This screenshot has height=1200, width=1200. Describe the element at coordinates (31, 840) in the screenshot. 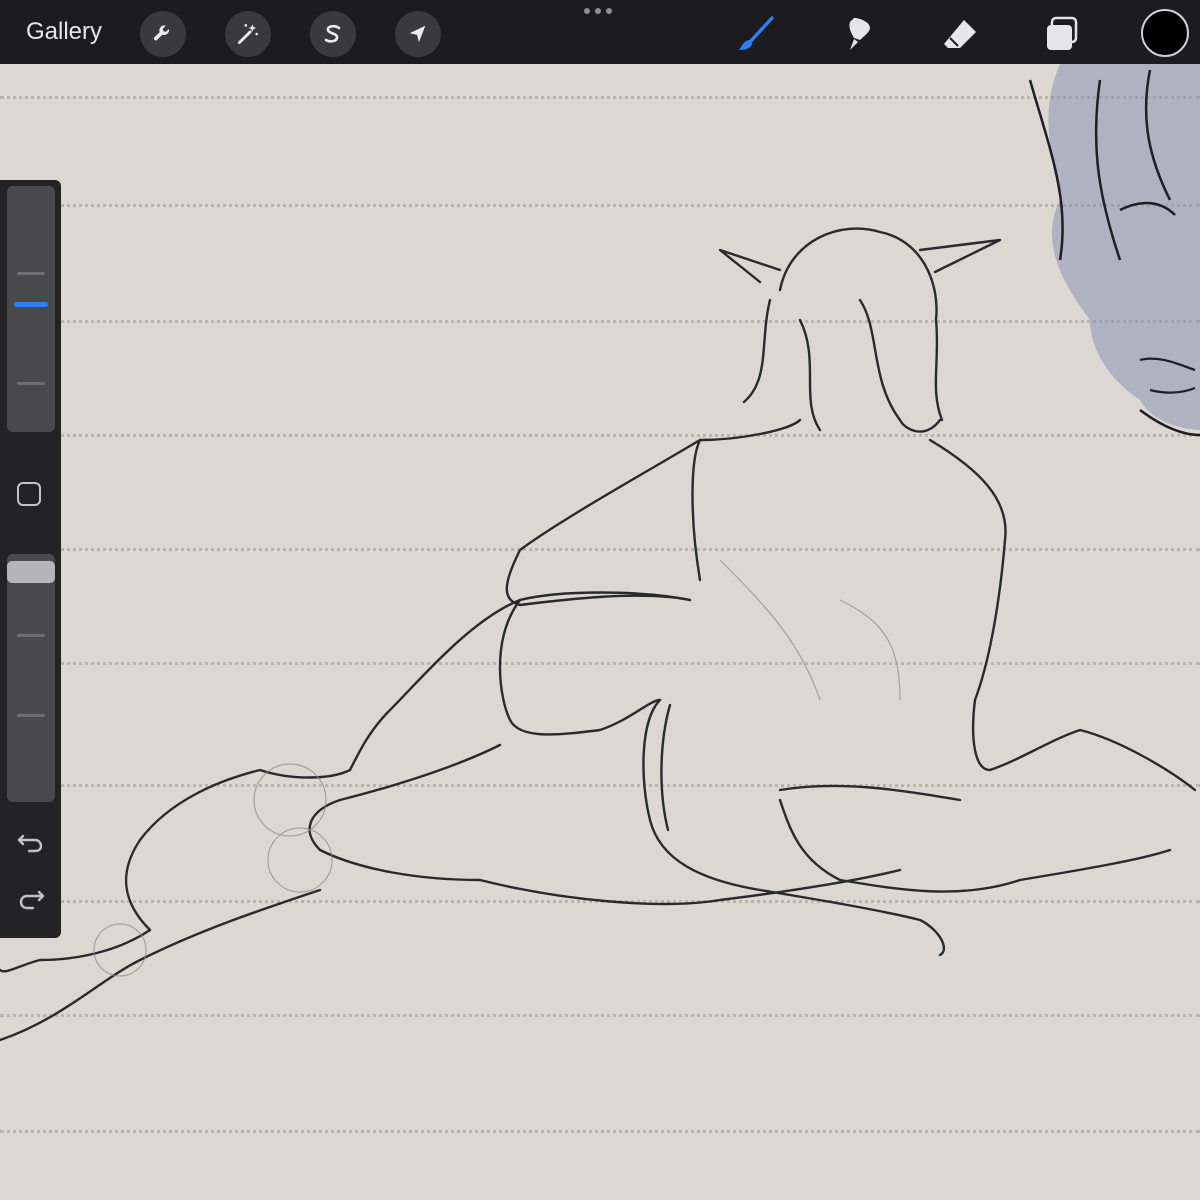

I see `undo-arrow-icon` at that location.